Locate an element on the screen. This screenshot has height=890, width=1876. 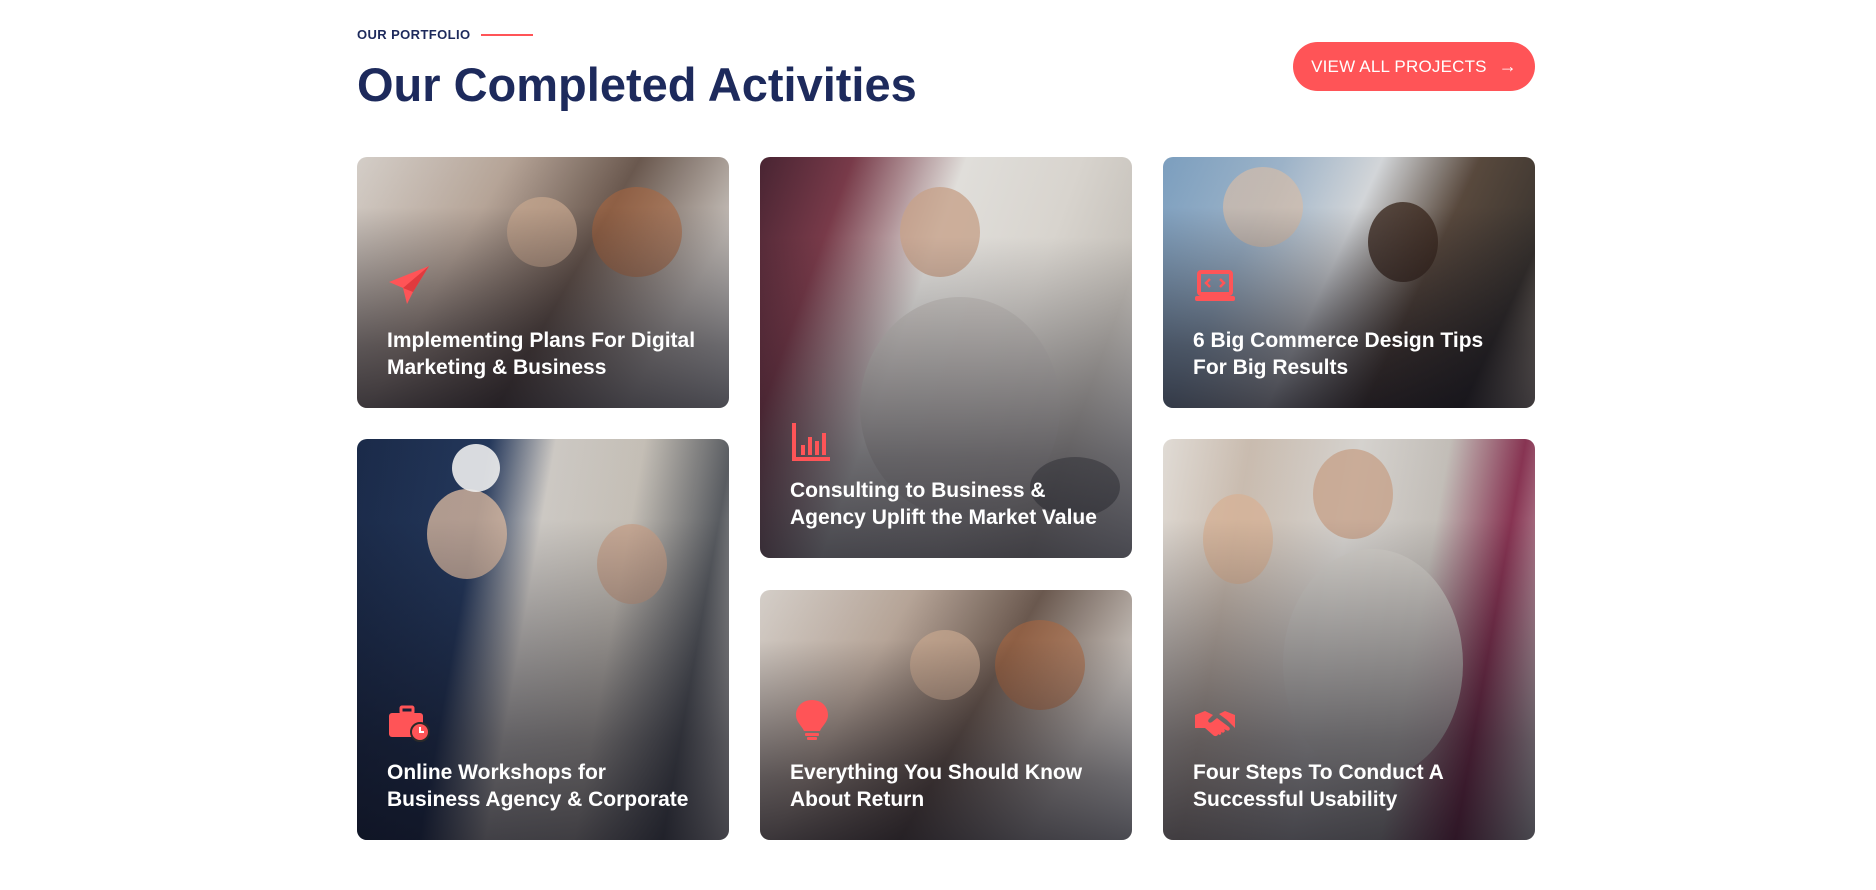
arrow-right-icon: → is located at coordinates (1507, 66).